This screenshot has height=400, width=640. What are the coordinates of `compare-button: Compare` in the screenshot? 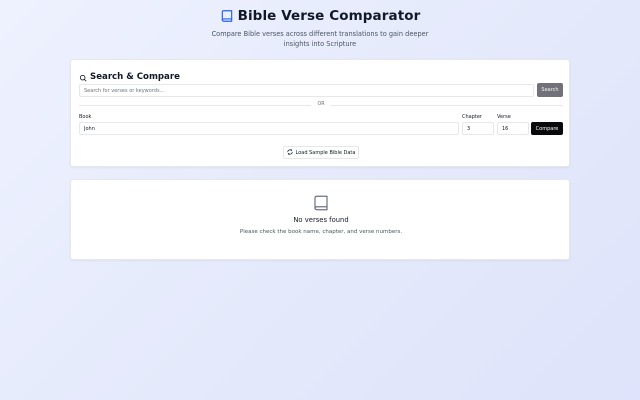 It's located at (547, 128).